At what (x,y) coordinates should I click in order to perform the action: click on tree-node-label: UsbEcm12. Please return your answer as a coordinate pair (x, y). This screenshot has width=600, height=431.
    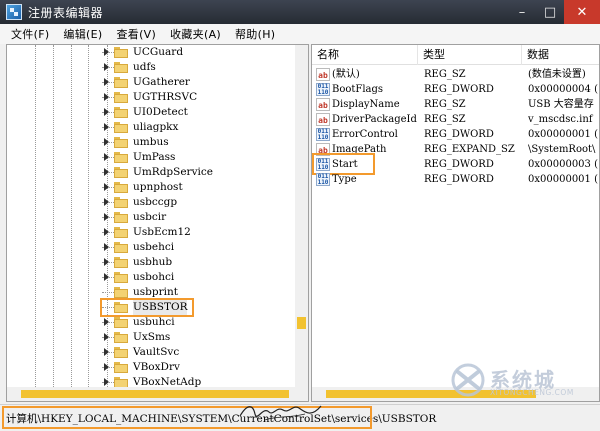
    Looking at the image, I should click on (162, 232).